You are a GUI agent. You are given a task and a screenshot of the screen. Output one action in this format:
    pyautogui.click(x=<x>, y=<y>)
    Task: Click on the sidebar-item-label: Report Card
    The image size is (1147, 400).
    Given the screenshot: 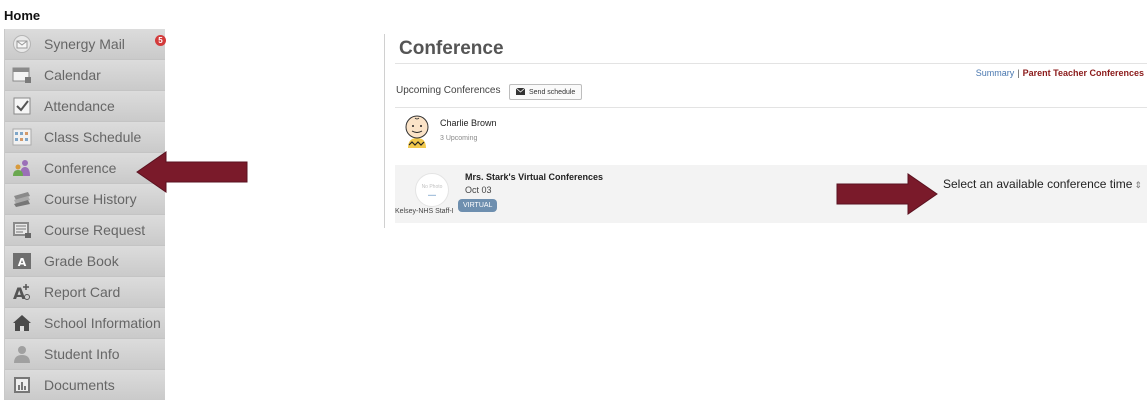 What is the action you would take?
    pyautogui.click(x=82, y=292)
    